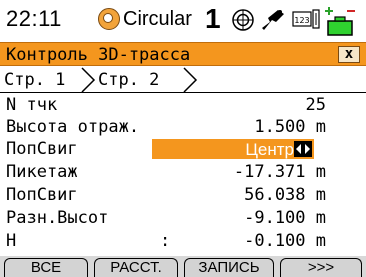 This screenshot has width=366, height=277. I want to click on window-title: Контроль 3D-трасса, so click(98, 55).